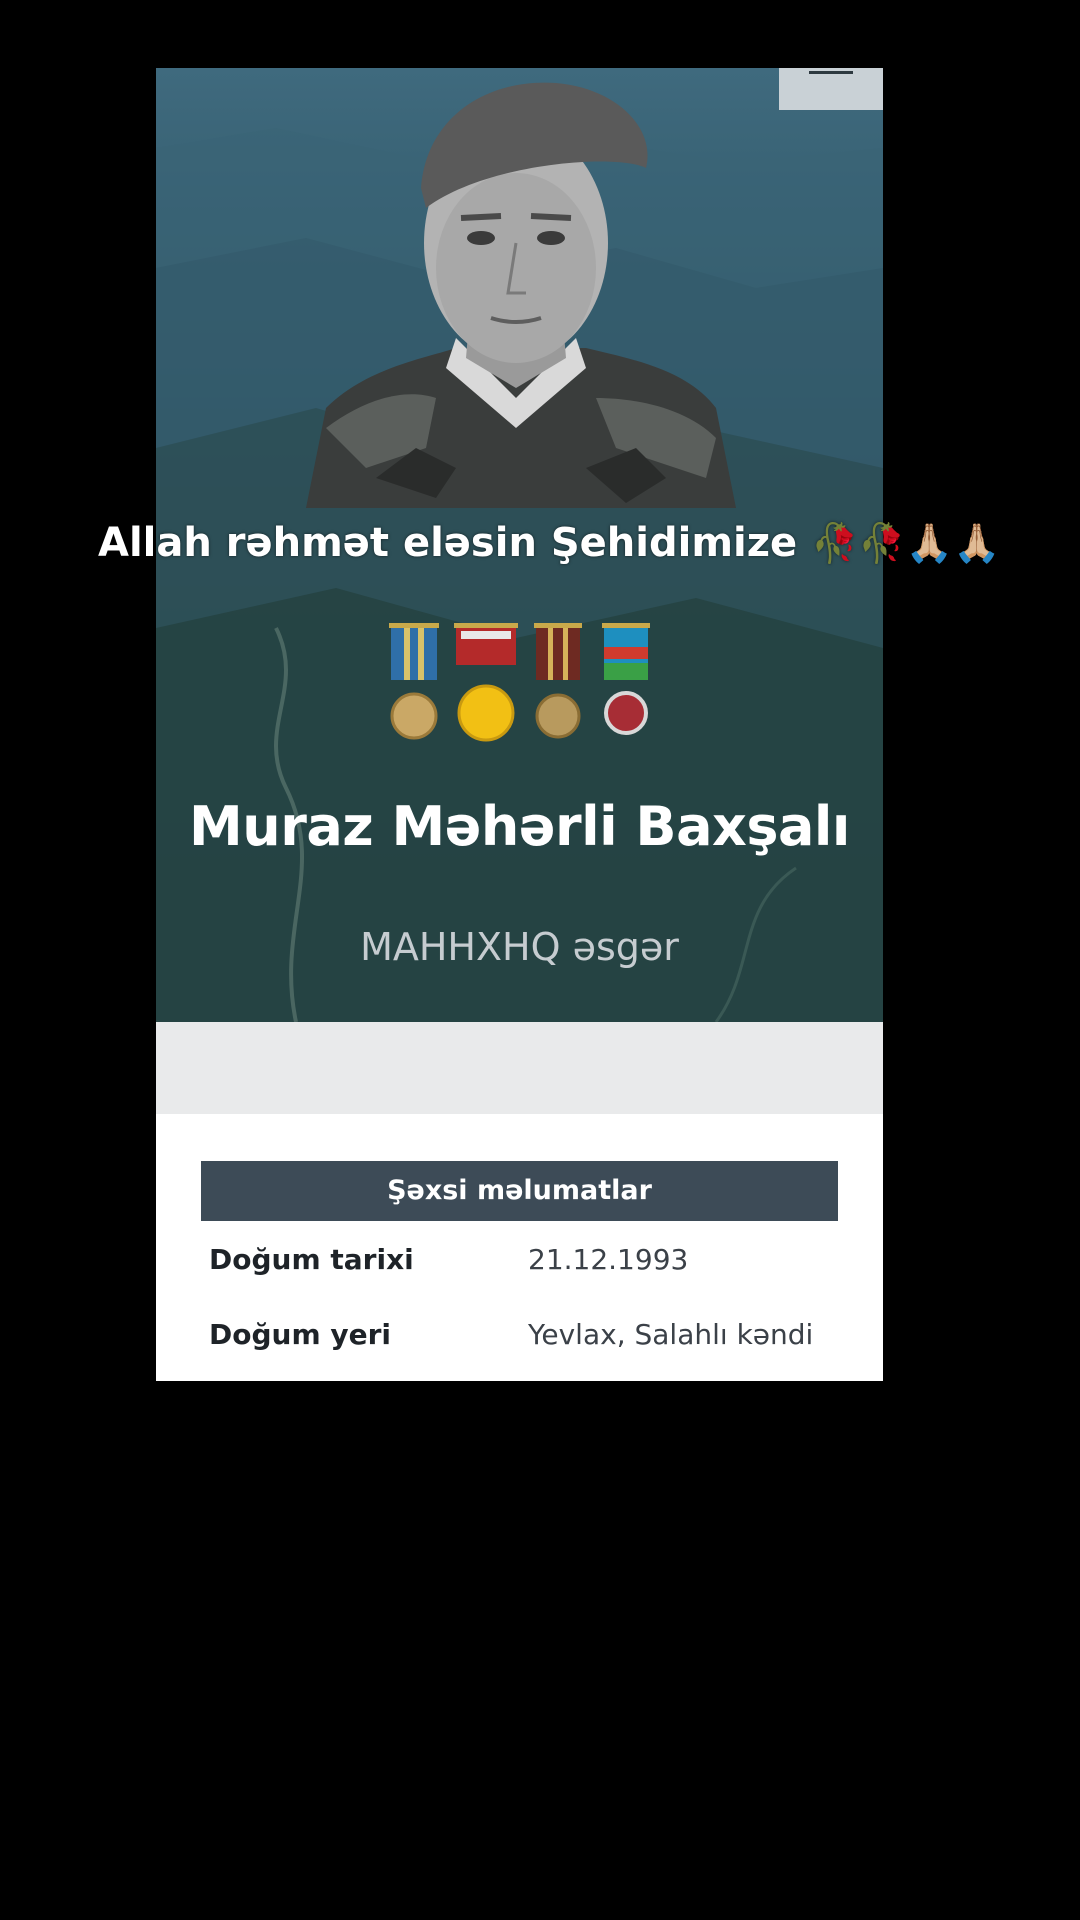 The image size is (1080, 1920). What do you see at coordinates (311, 1259) in the screenshot?
I see `info-label: Doğum tarixi` at bounding box center [311, 1259].